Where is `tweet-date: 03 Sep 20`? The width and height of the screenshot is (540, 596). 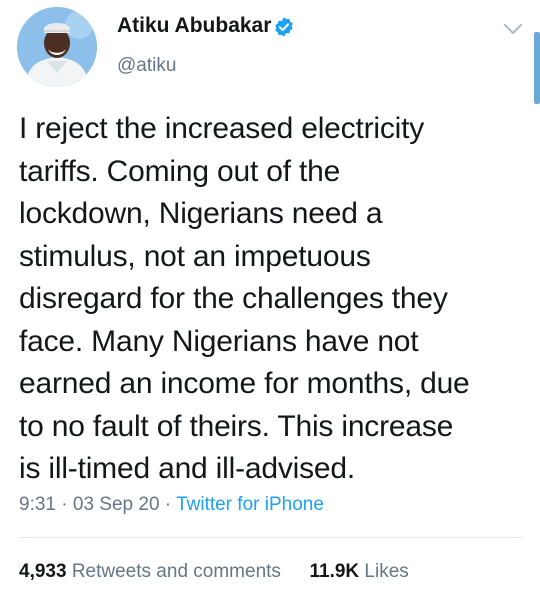
tweet-date: 03 Sep 20 is located at coordinates (116, 504).